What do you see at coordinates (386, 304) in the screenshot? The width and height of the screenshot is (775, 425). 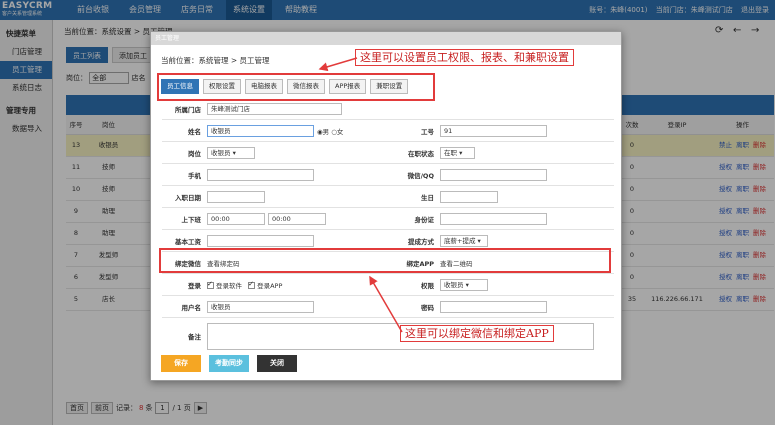 I see `arrow-to-binding` at bounding box center [386, 304].